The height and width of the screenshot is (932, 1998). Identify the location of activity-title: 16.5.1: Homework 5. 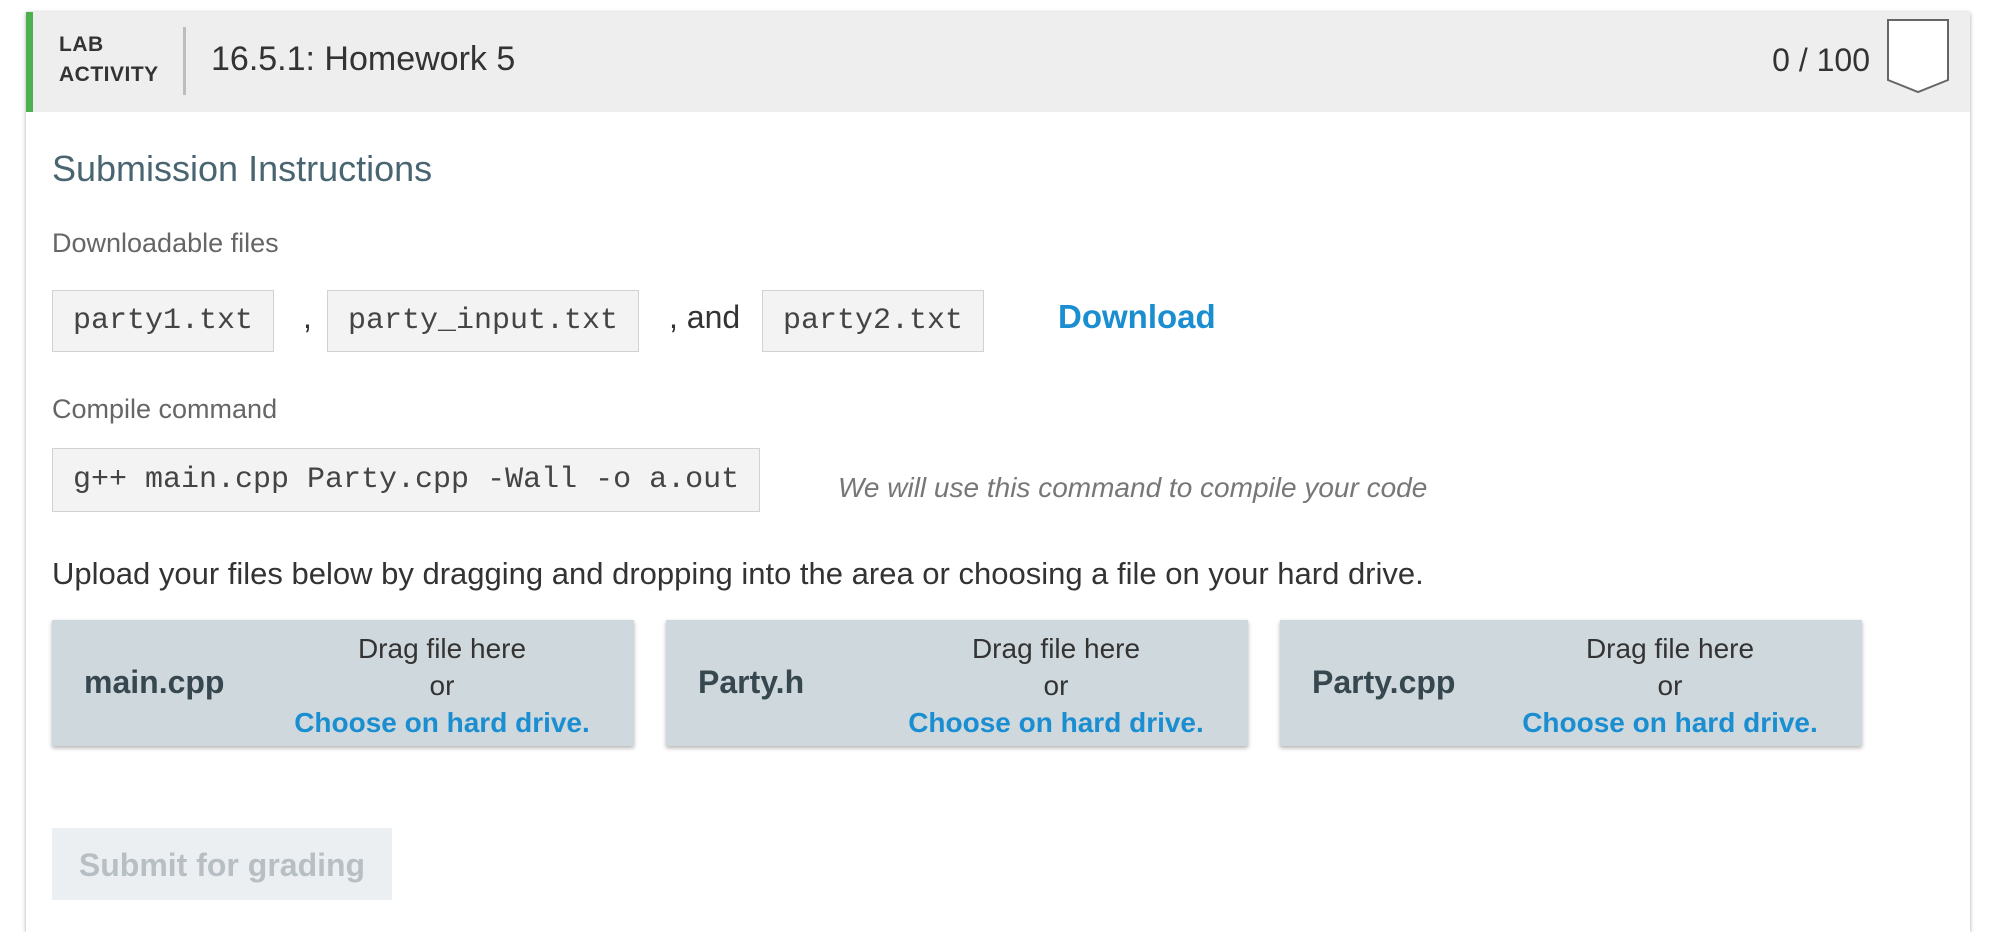
(363, 59).